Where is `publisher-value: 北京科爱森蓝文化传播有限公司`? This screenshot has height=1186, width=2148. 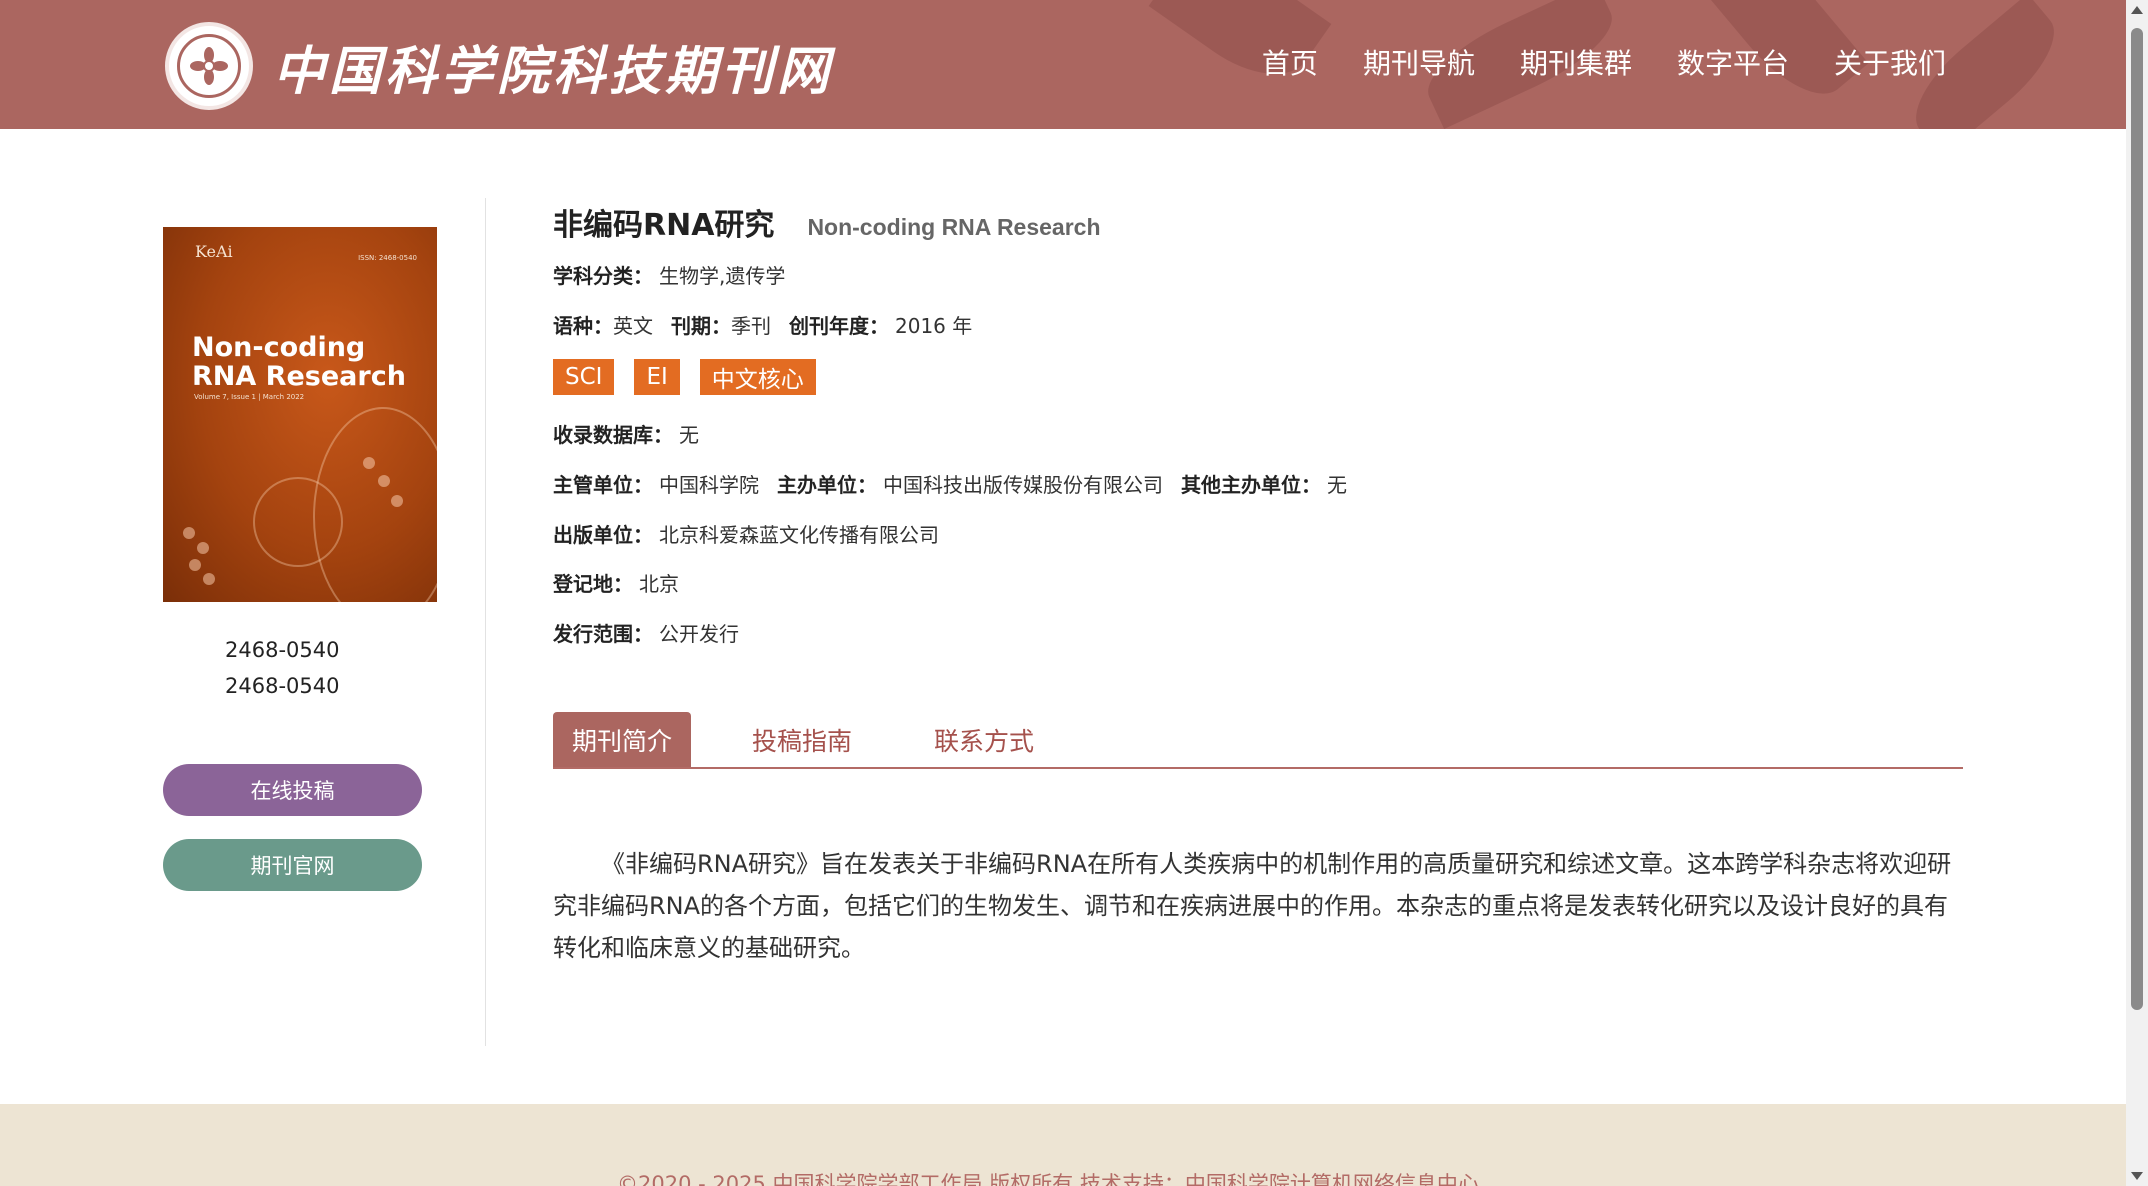 publisher-value: 北京科爱森蓝文化传播有限公司 is located at coordinates (799, 535).